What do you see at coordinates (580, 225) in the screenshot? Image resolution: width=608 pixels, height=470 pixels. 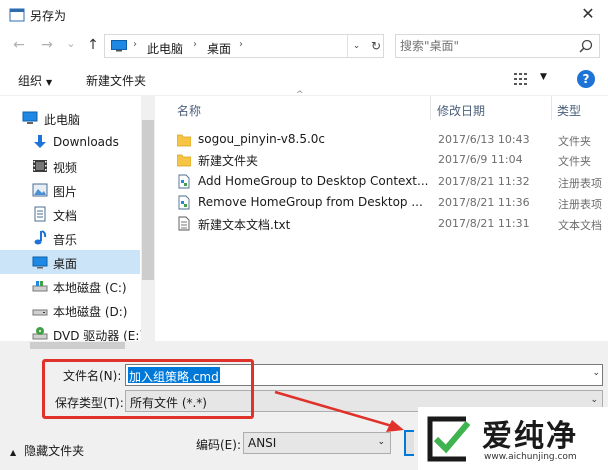 I see `file-type: 文本文档` at bounding box center [580, 225].